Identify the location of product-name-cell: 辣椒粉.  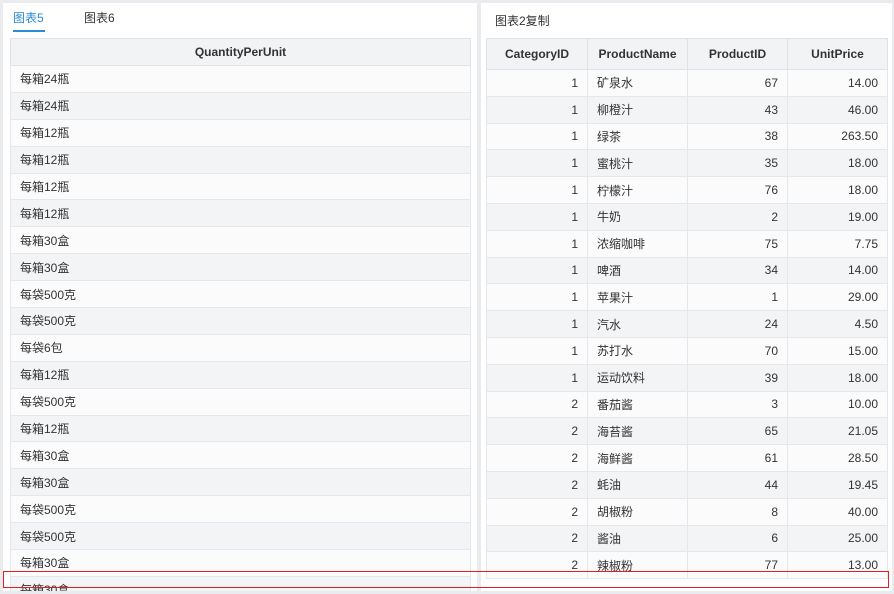
(637, 565).